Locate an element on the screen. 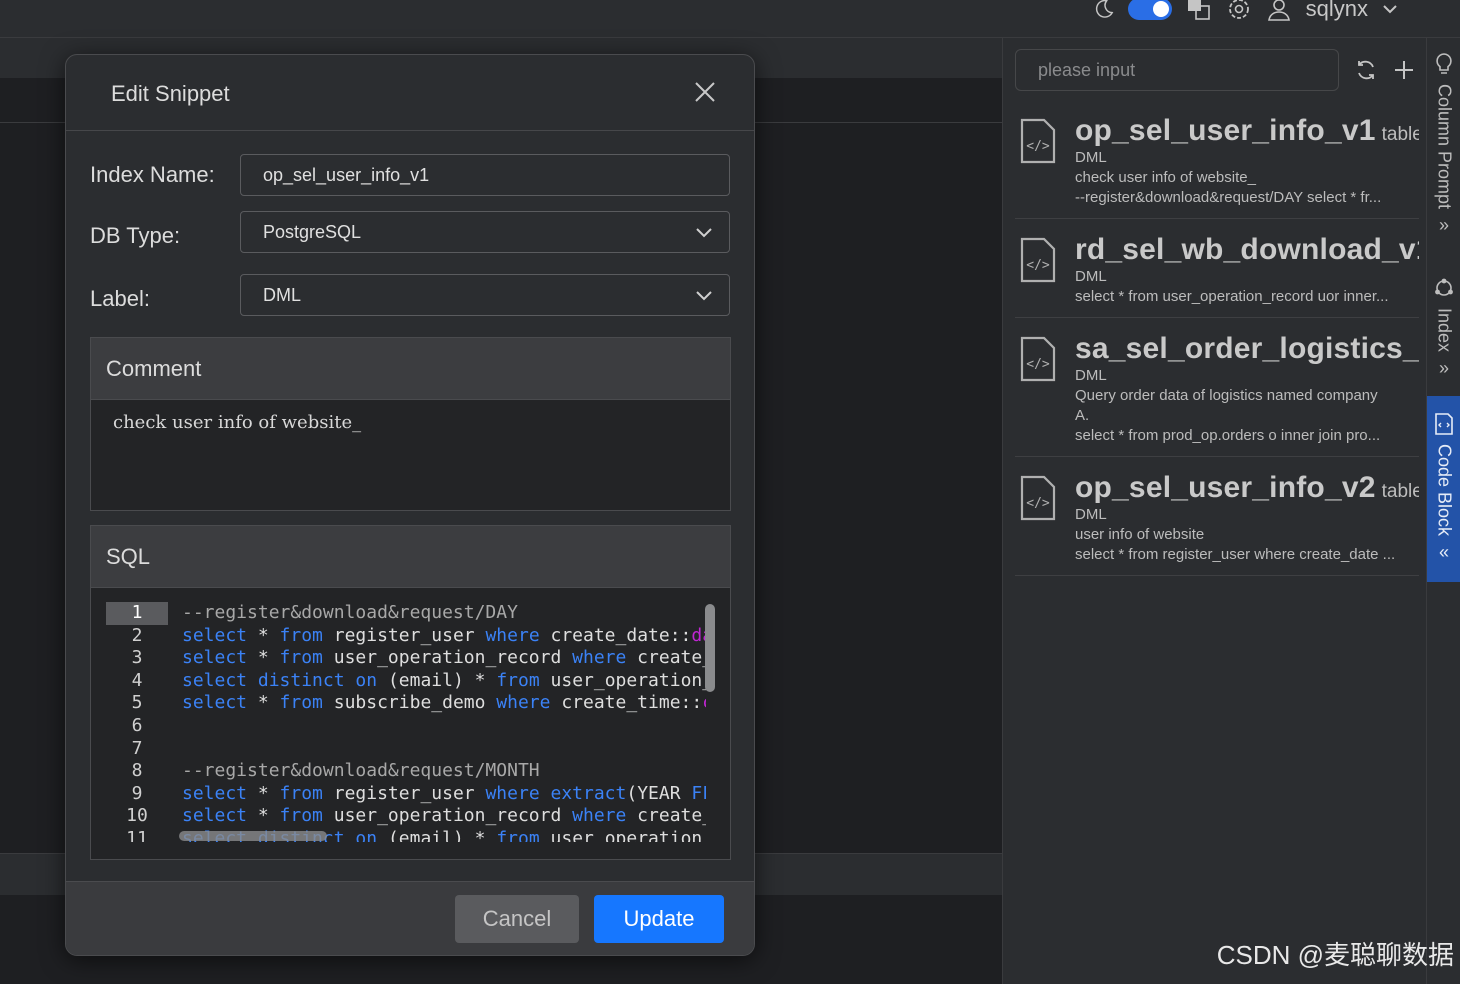  dialog-header: Edit Snippet is located at coordinates (410, 93).